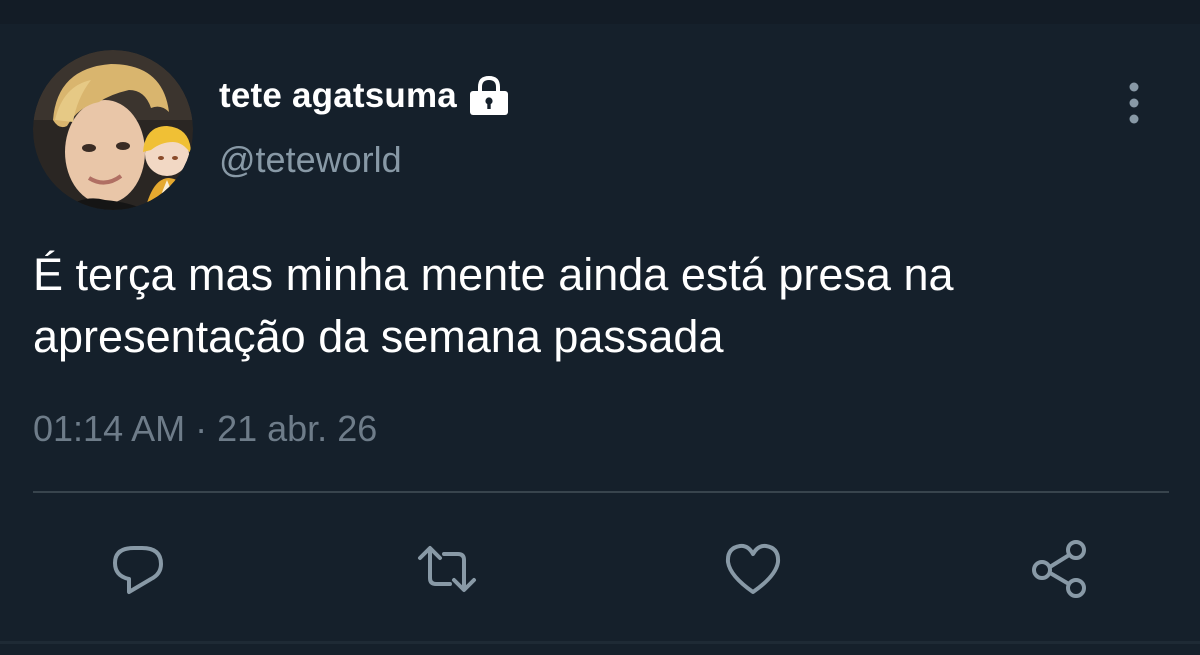  What do you see at coordinates (338, 96) in the screenshot?
I see `display-name: tete agatsuma` at bounding box center [338, 96].